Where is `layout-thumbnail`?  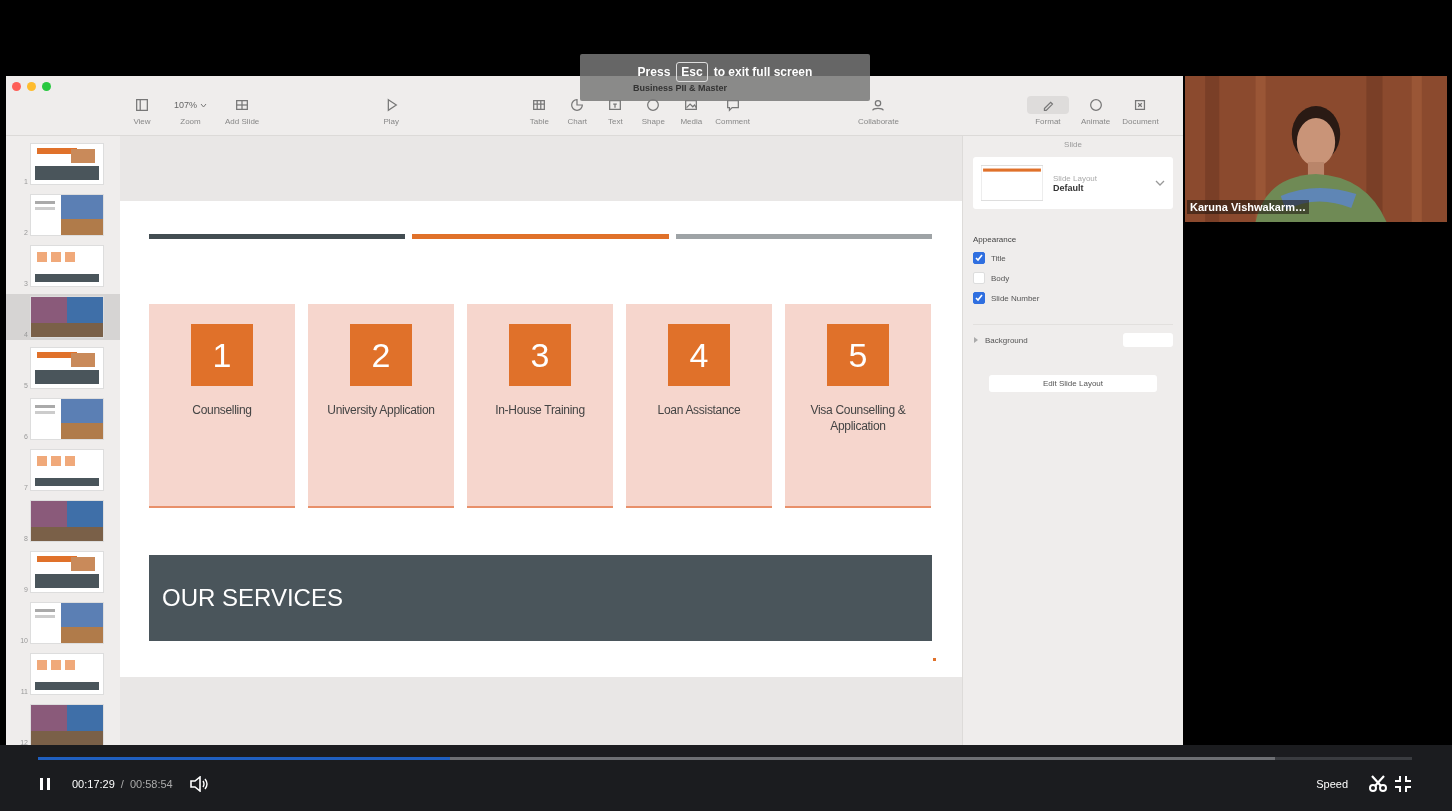 layout-thumbnail is located at coordinates (1012, 183).